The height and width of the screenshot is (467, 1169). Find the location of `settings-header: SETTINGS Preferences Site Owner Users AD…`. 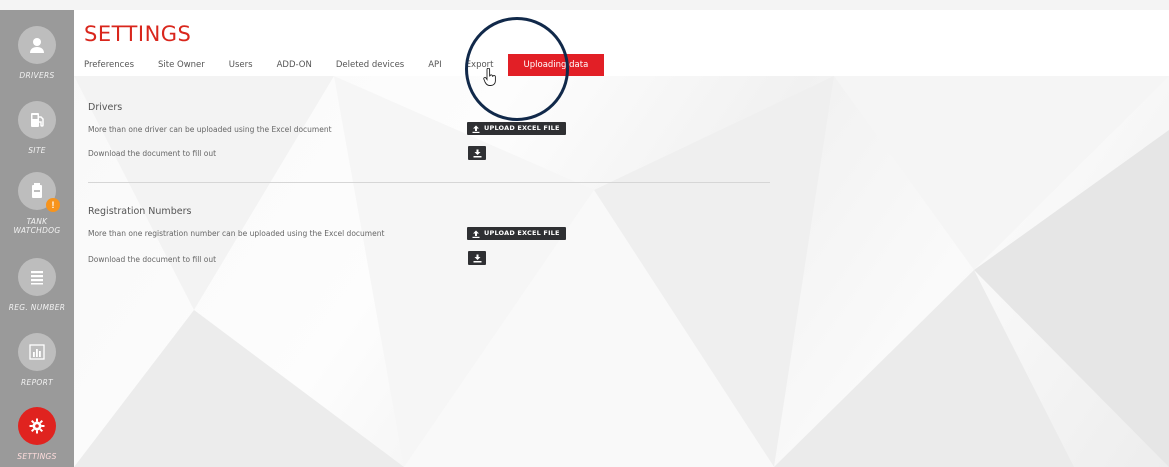

settings-header: SETTINGS Preferences Site Owner Users AD… is located at coordinates (621, 43).